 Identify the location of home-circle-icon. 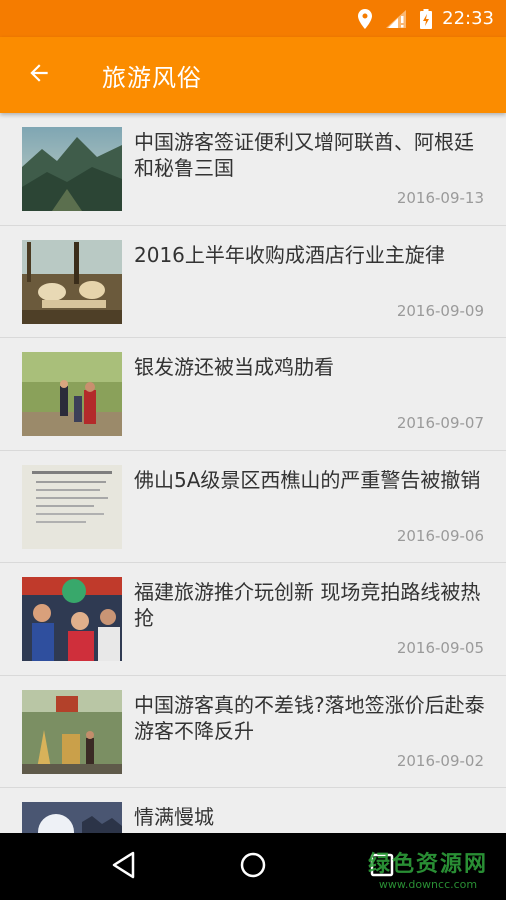
(253, 867).